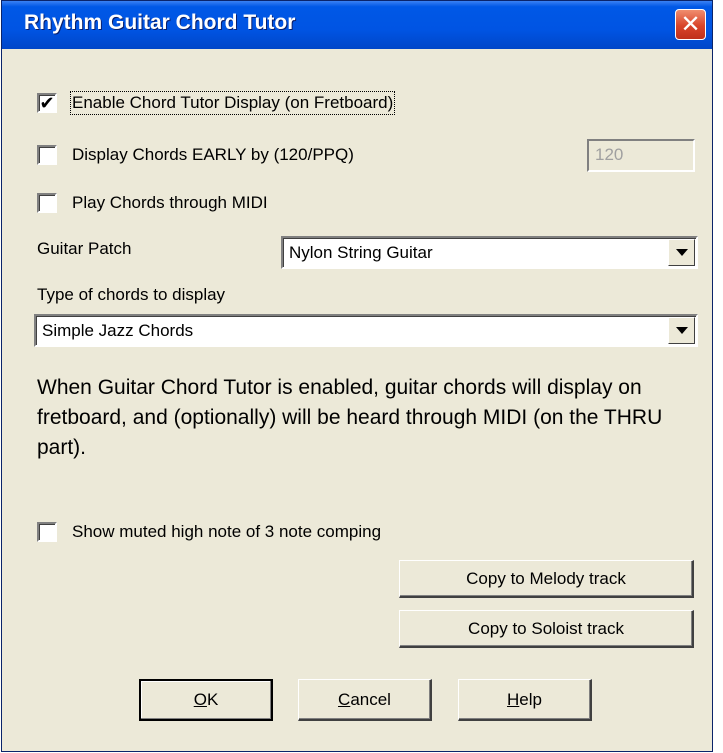  I want to click on chord-type-dropdown-button, so click(681, 330).